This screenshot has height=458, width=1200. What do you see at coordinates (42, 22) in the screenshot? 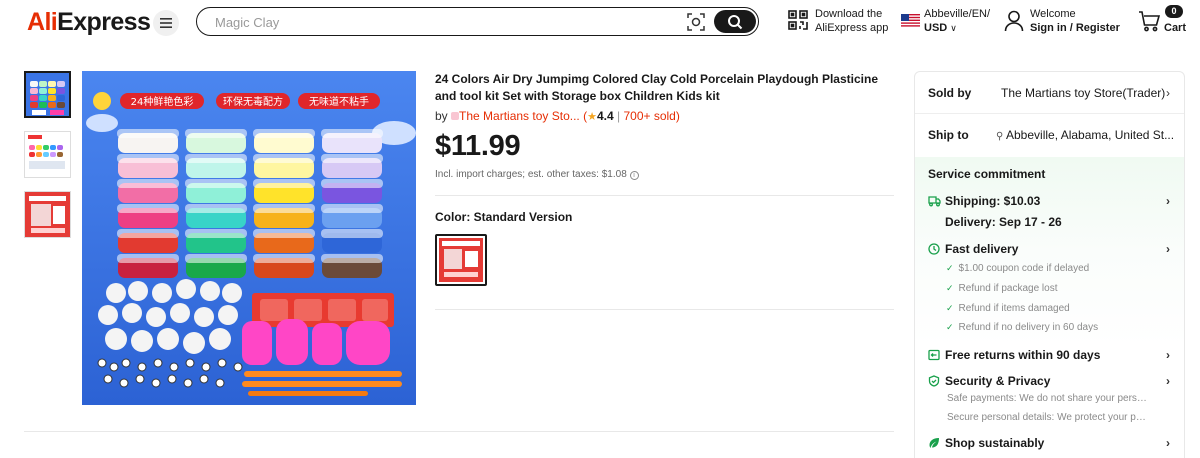
I see `logo-prefix: Ali` at bounding box center [42, 22].